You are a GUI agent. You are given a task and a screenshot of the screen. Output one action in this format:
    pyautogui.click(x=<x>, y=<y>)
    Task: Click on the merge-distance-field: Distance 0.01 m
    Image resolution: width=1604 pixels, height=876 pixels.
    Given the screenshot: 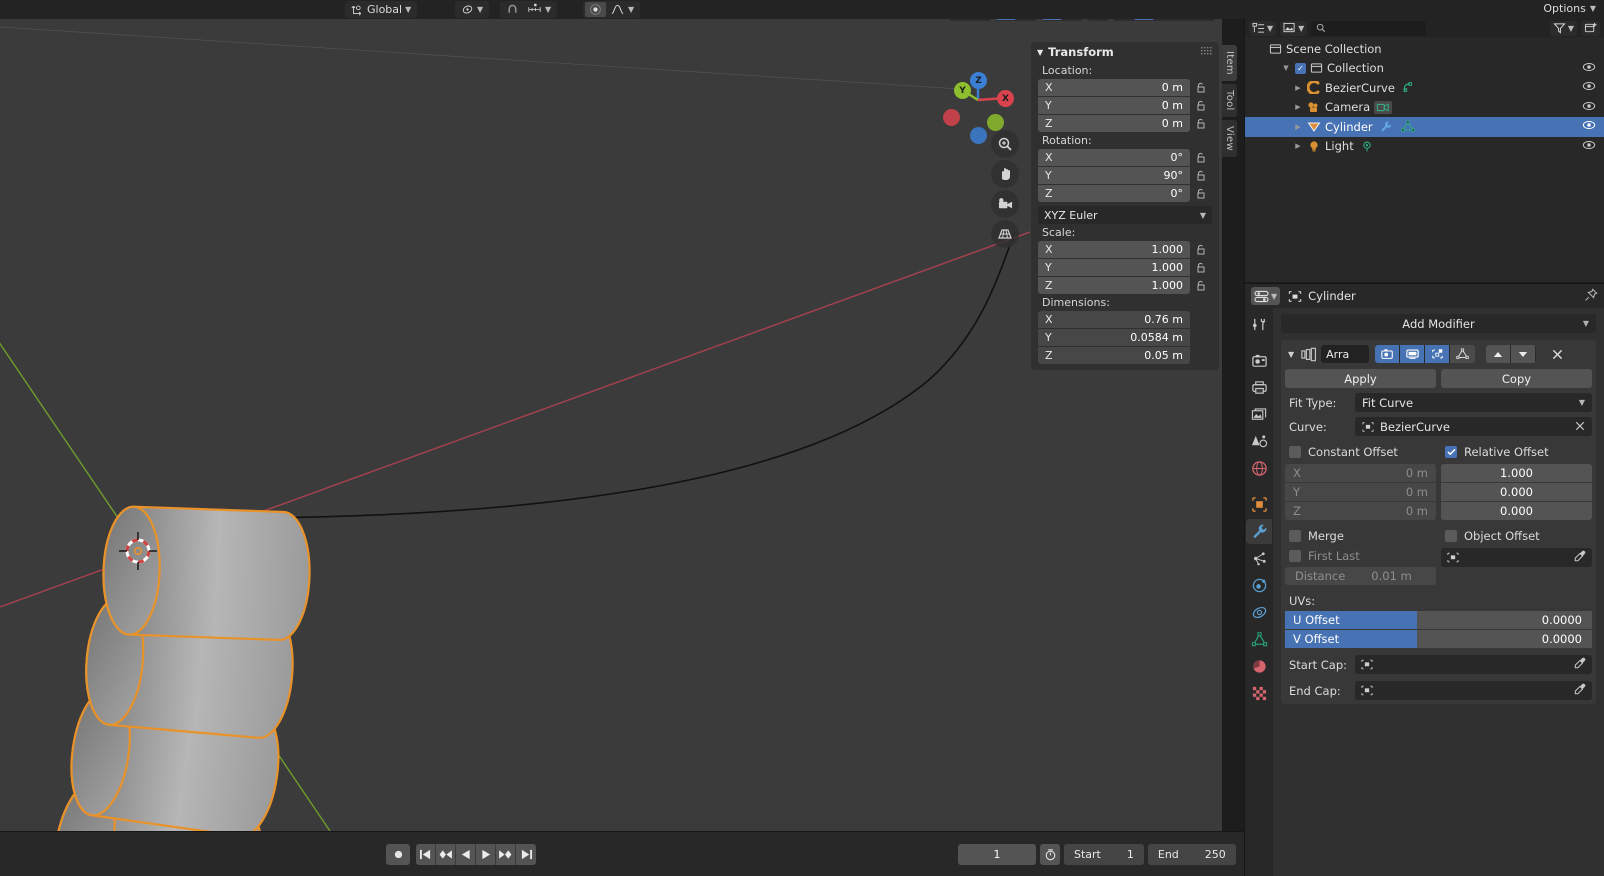 What is the action you would take?
    pyautogui.click(x=1360, y=576)
    